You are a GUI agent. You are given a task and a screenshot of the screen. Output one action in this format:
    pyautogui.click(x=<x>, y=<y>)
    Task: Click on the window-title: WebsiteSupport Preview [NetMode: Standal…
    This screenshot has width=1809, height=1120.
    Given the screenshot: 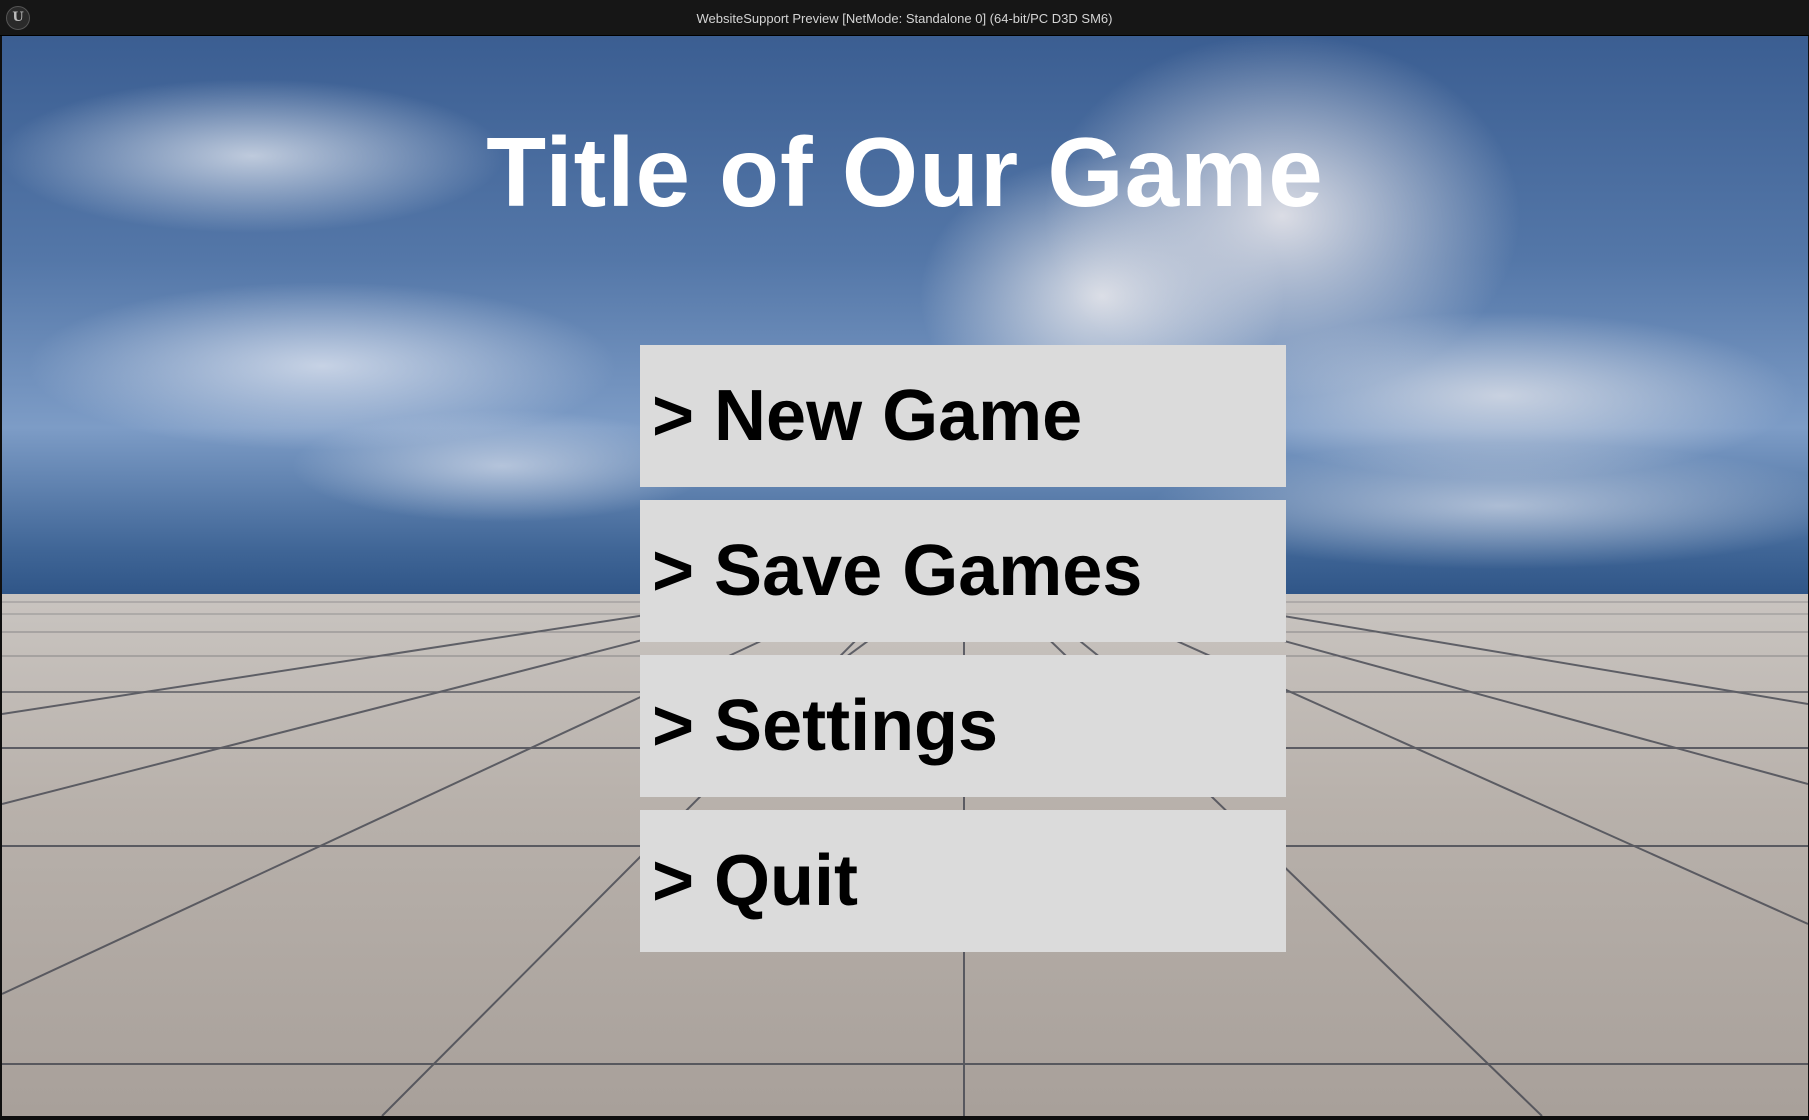 What is the action you would take?
    pyautogui.click(x=904, y=18)
    